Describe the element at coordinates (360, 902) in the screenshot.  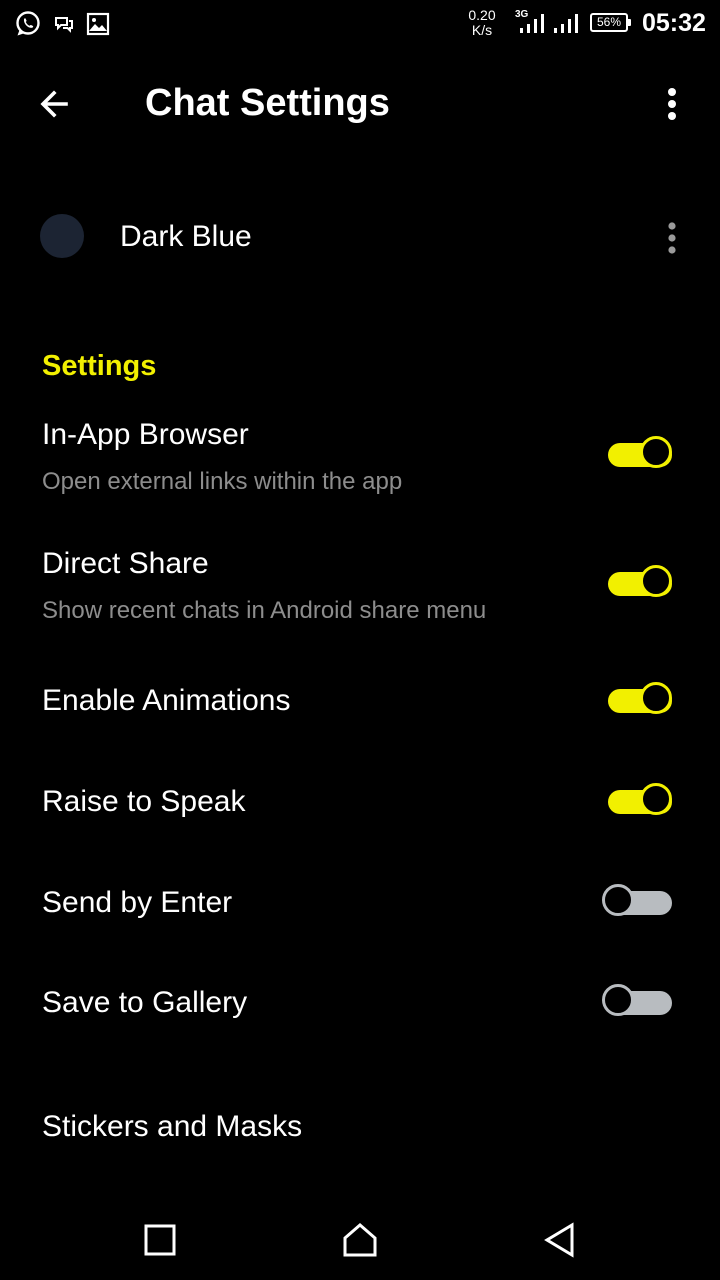
I see `setting-send-by-enter: Send by Enter` at that location.